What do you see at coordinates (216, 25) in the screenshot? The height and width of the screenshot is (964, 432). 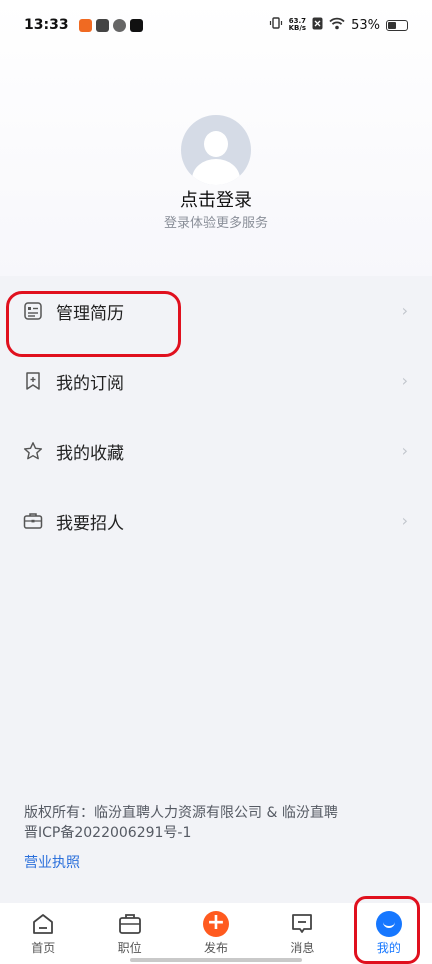 I see `status-bar: 13:33 63.7 KB/s 53%` at bounding box center [216, 25].